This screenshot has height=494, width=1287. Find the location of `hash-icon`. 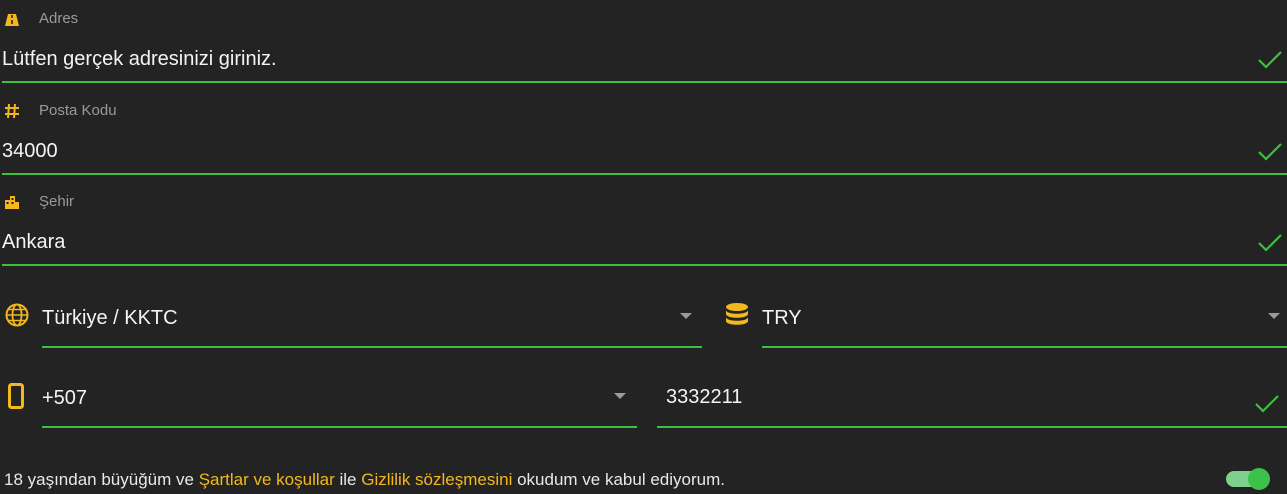

hash-icon is located at coordinates (12, 111).